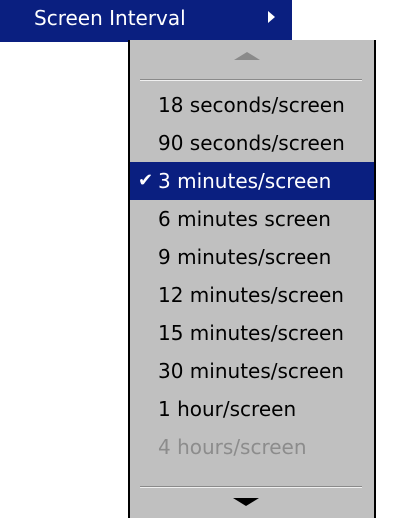 The height and width of the screenshot is (518, 394). What do you see at coordinates (251, 80) in the screenshot?
I see `menu-separator-top` at bounding box center [251, 80].